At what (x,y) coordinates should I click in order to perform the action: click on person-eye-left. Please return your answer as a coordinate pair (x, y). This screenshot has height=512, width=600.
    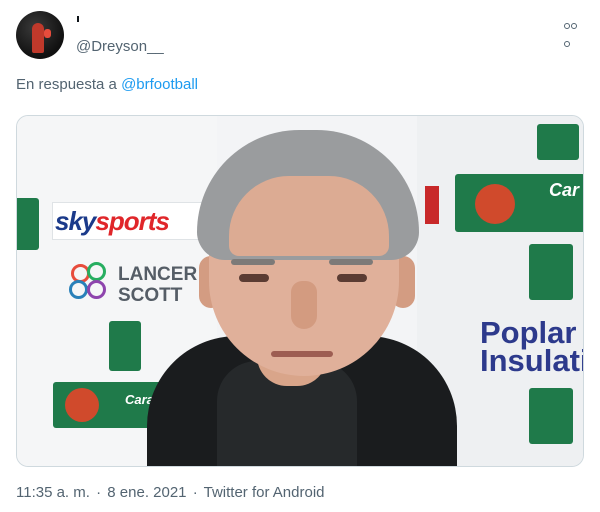
    Looking at the image, I should click on (254, 278).